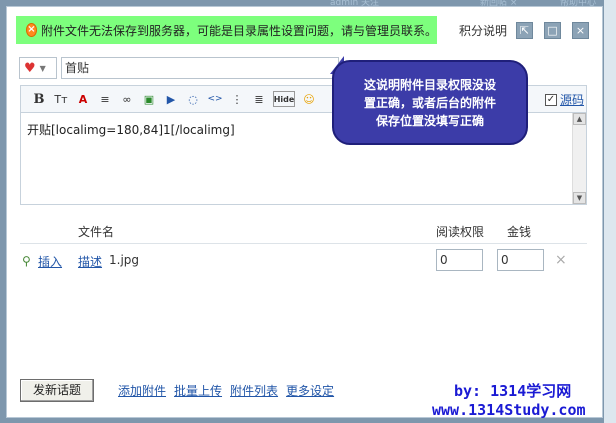  What do you see at coordinates (459, 260) in the screenshot?
I see `read-permission-input: 0` at bounding box center [459, 260].